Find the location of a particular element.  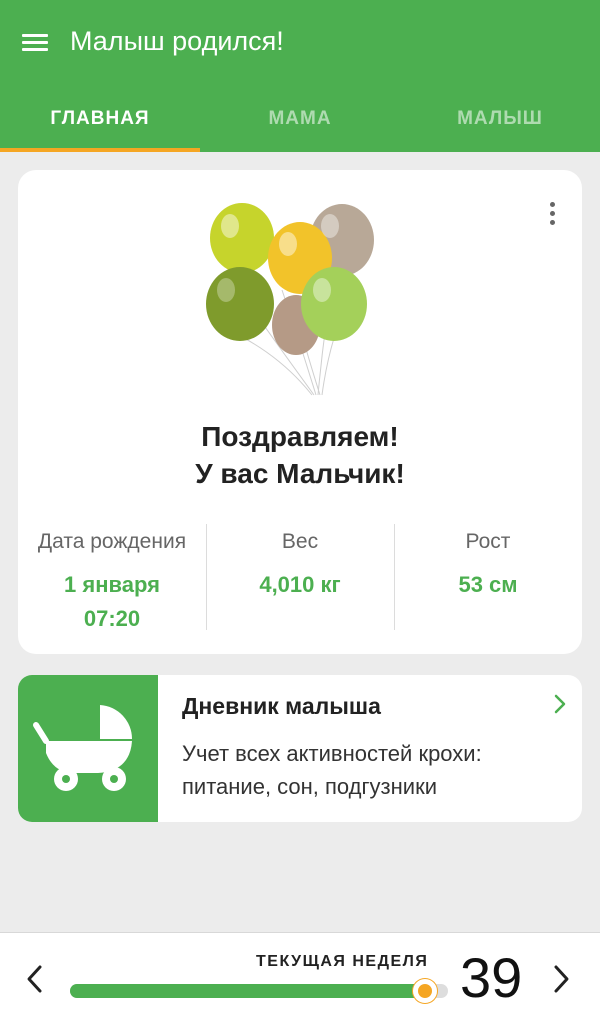

diary-icon-box is located at coordinates (88, 748).